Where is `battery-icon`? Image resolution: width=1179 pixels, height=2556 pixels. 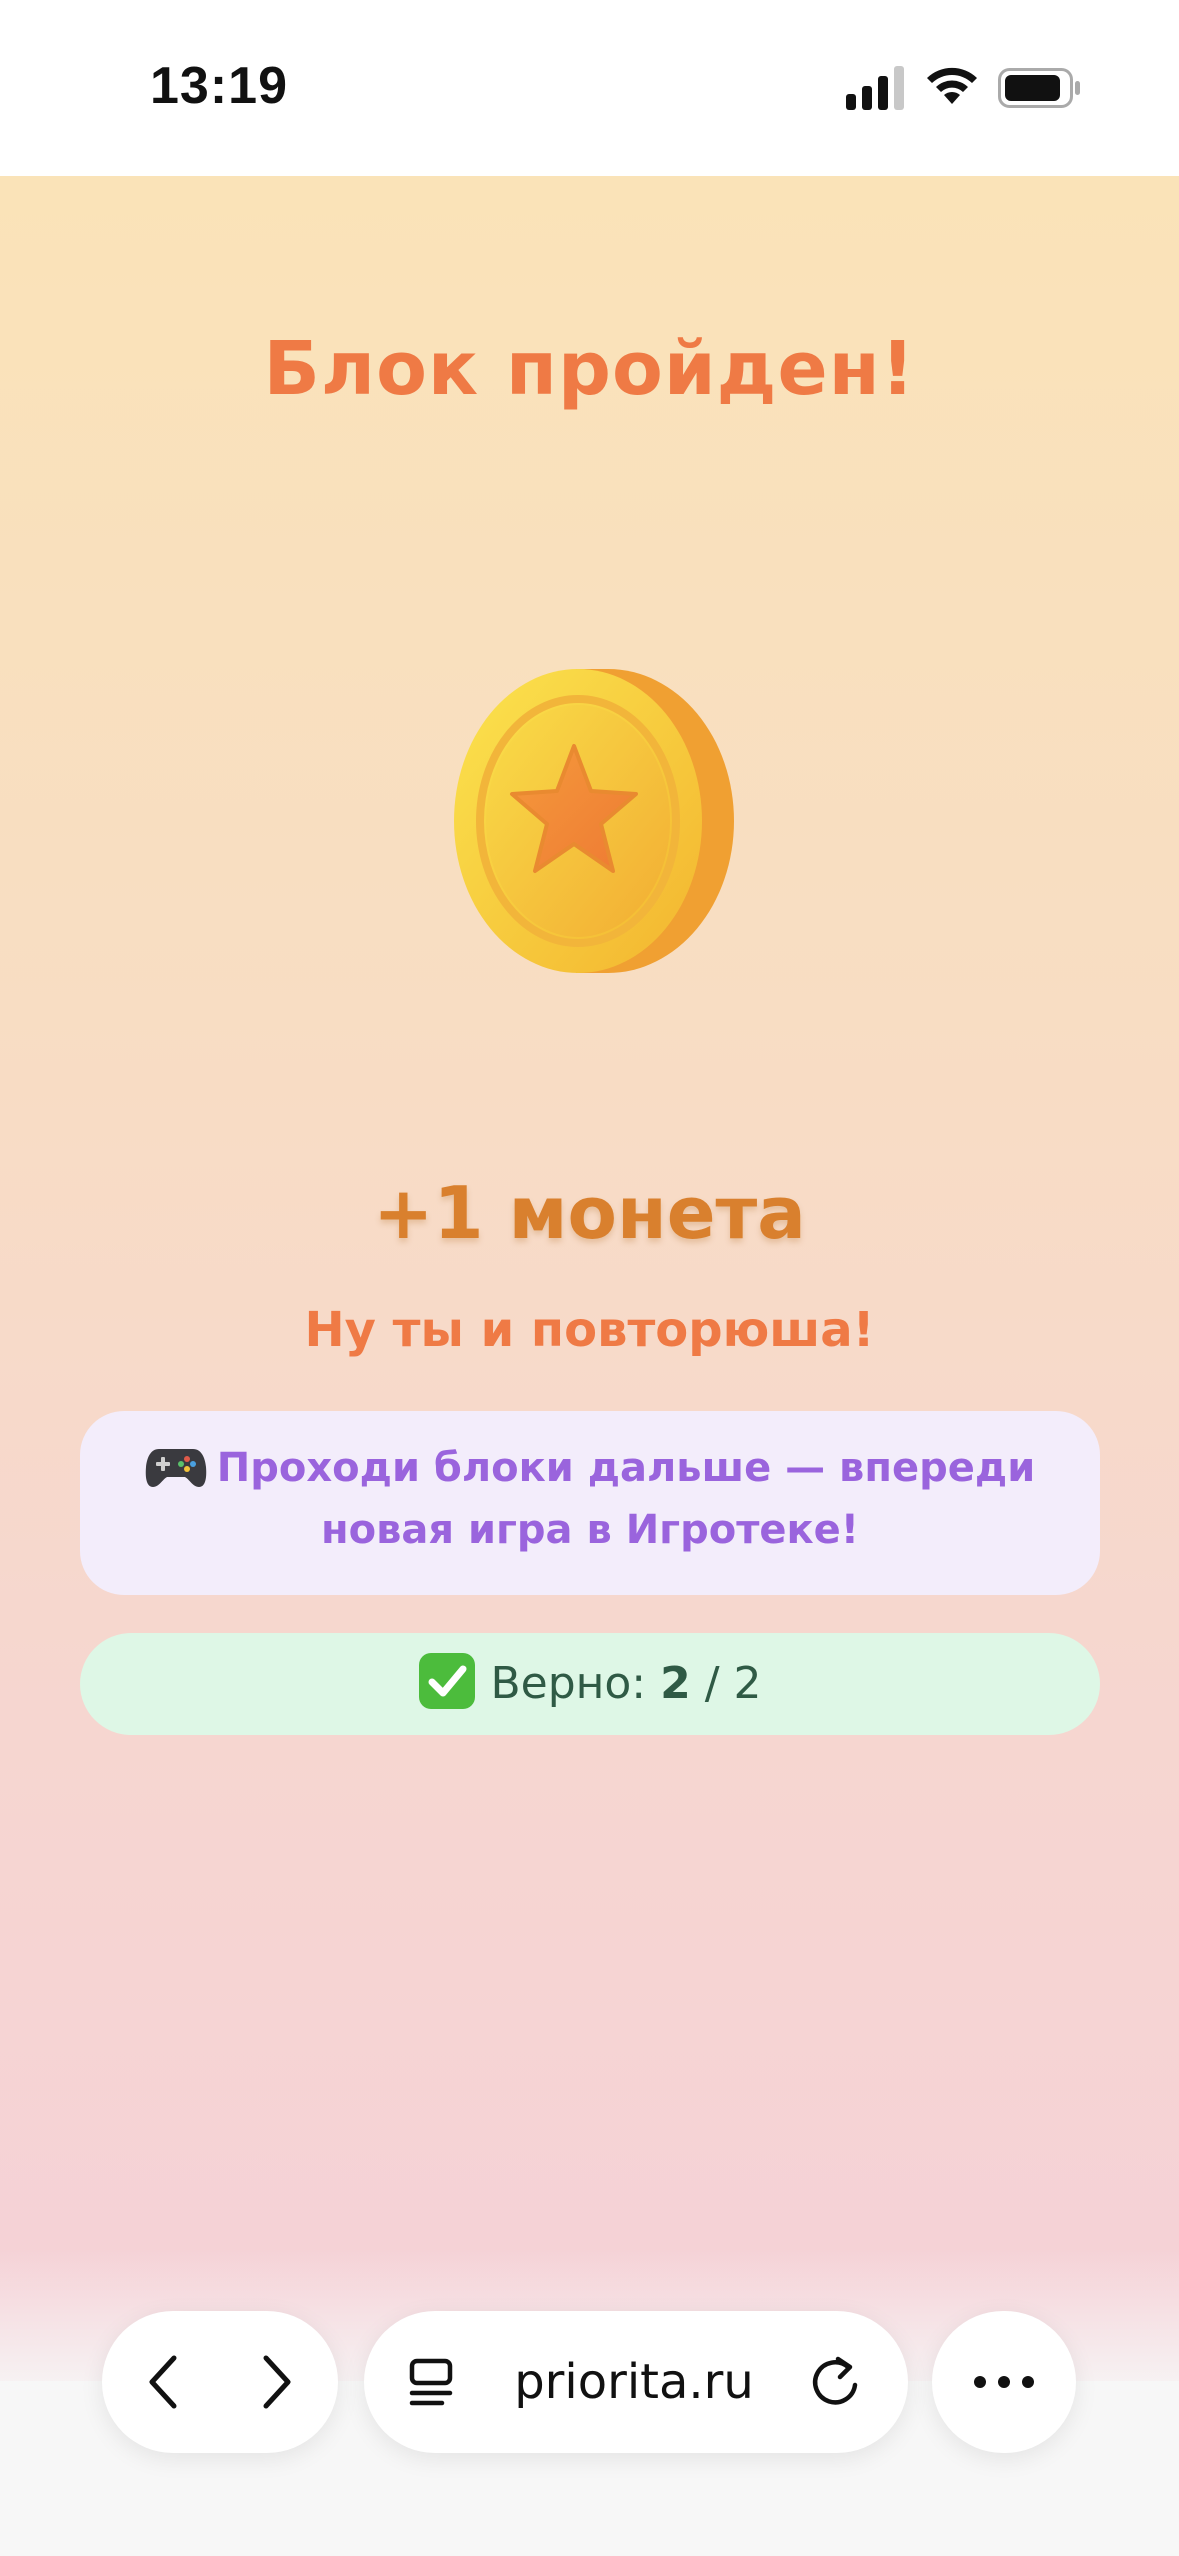
battery-icon is located at coordinates (1039, 88).